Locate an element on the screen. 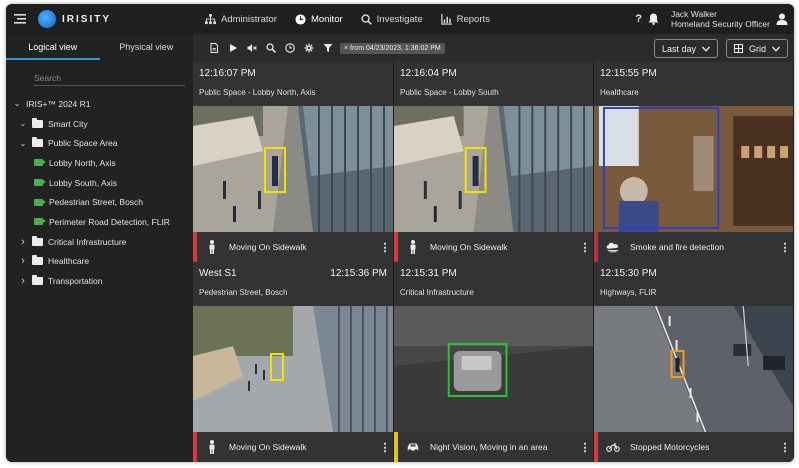 The height and width of the screenshot is (468, 799). layout-dropdown: Grid is located at coordinates (756, 48).